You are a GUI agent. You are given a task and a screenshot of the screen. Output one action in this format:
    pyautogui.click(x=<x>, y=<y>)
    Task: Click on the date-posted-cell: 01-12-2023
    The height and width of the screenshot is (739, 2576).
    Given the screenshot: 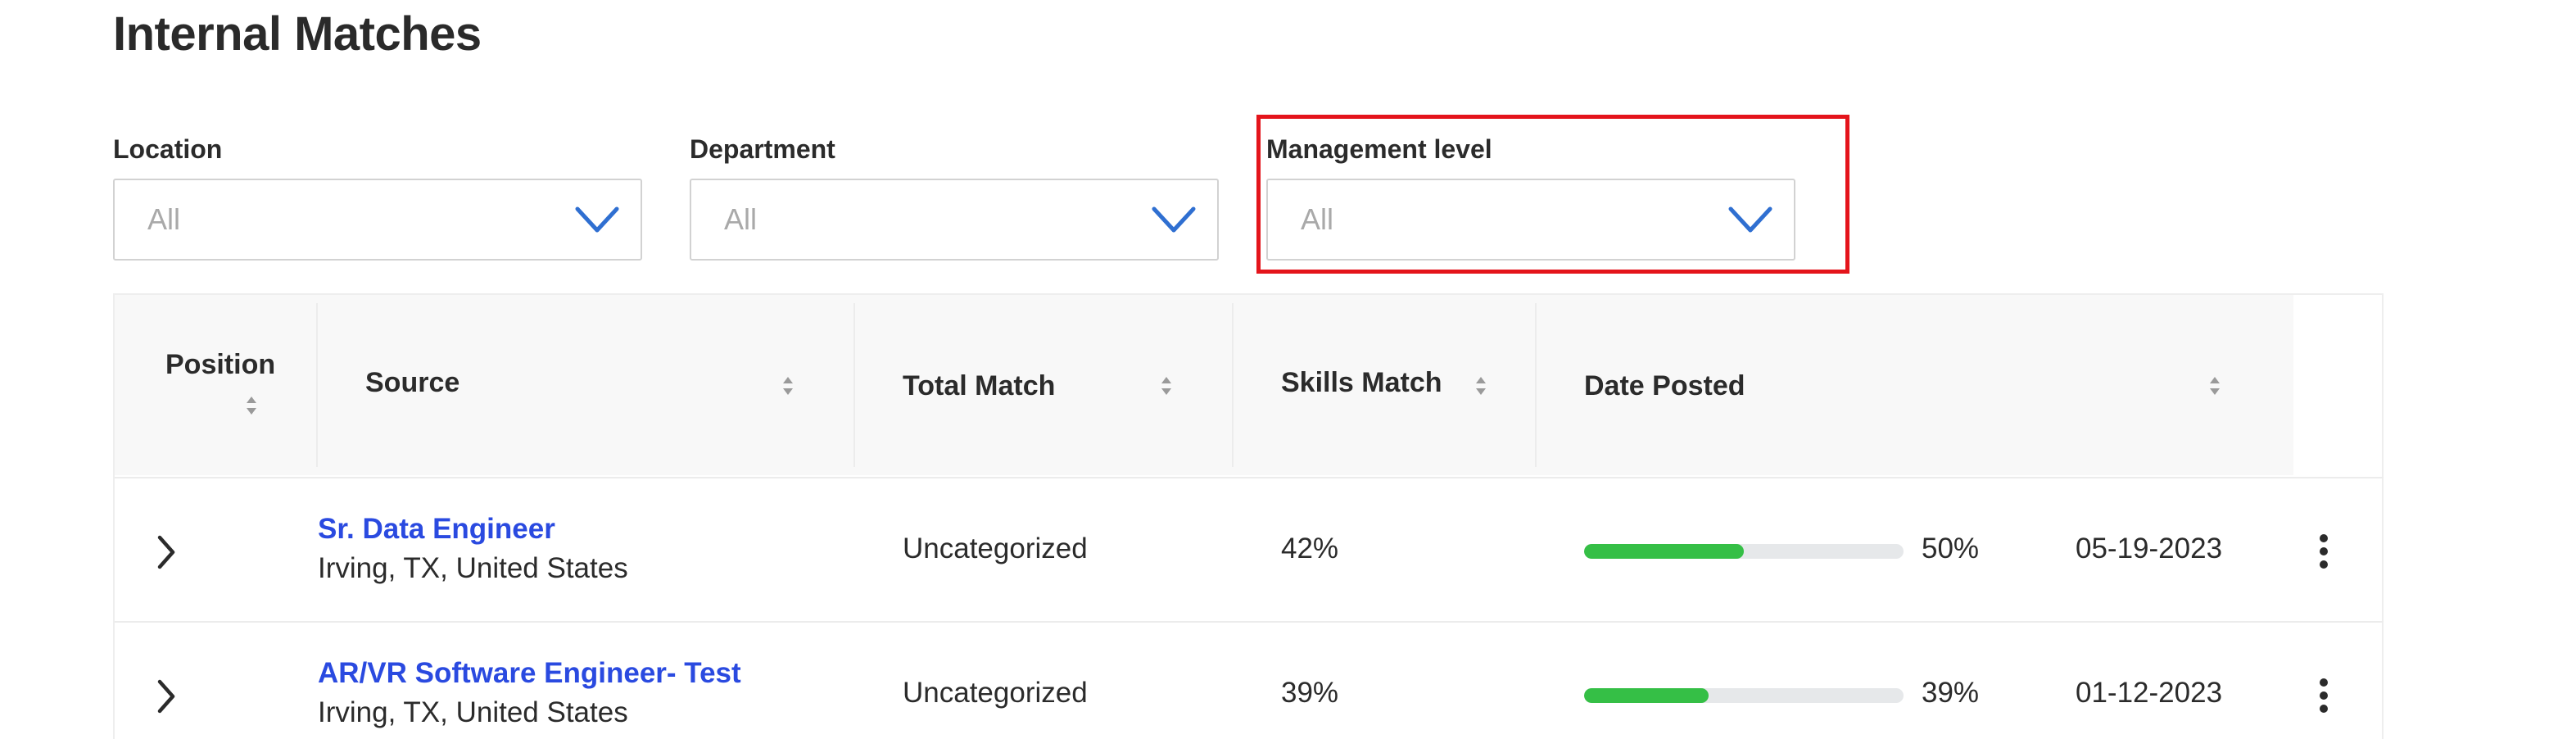 What is the action you would take?
    pyautogui.click(x=2149, y=693)
    